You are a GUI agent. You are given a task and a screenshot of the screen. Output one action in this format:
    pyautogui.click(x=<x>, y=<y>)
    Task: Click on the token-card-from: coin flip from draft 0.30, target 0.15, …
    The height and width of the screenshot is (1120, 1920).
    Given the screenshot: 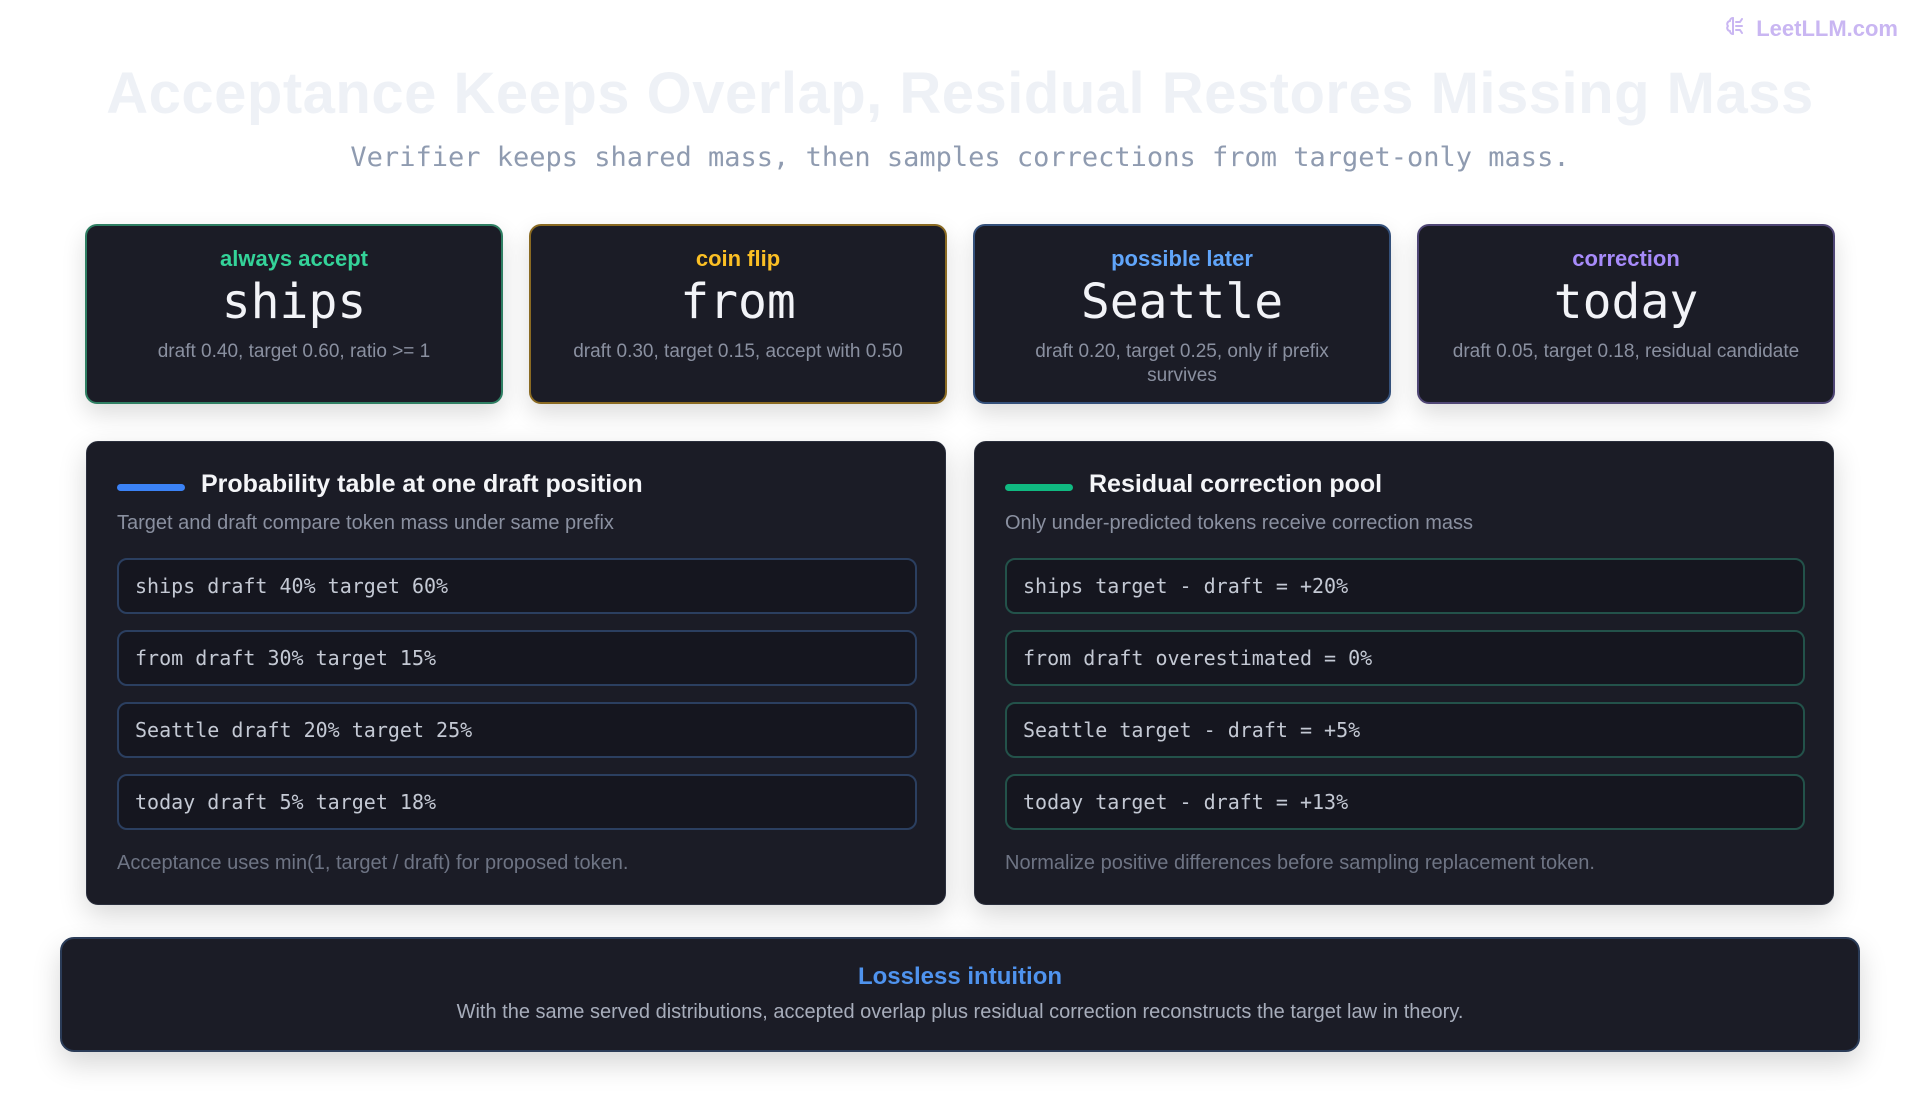 What is the action you would take?
    pyautogui.click(x=738, y=314)
    